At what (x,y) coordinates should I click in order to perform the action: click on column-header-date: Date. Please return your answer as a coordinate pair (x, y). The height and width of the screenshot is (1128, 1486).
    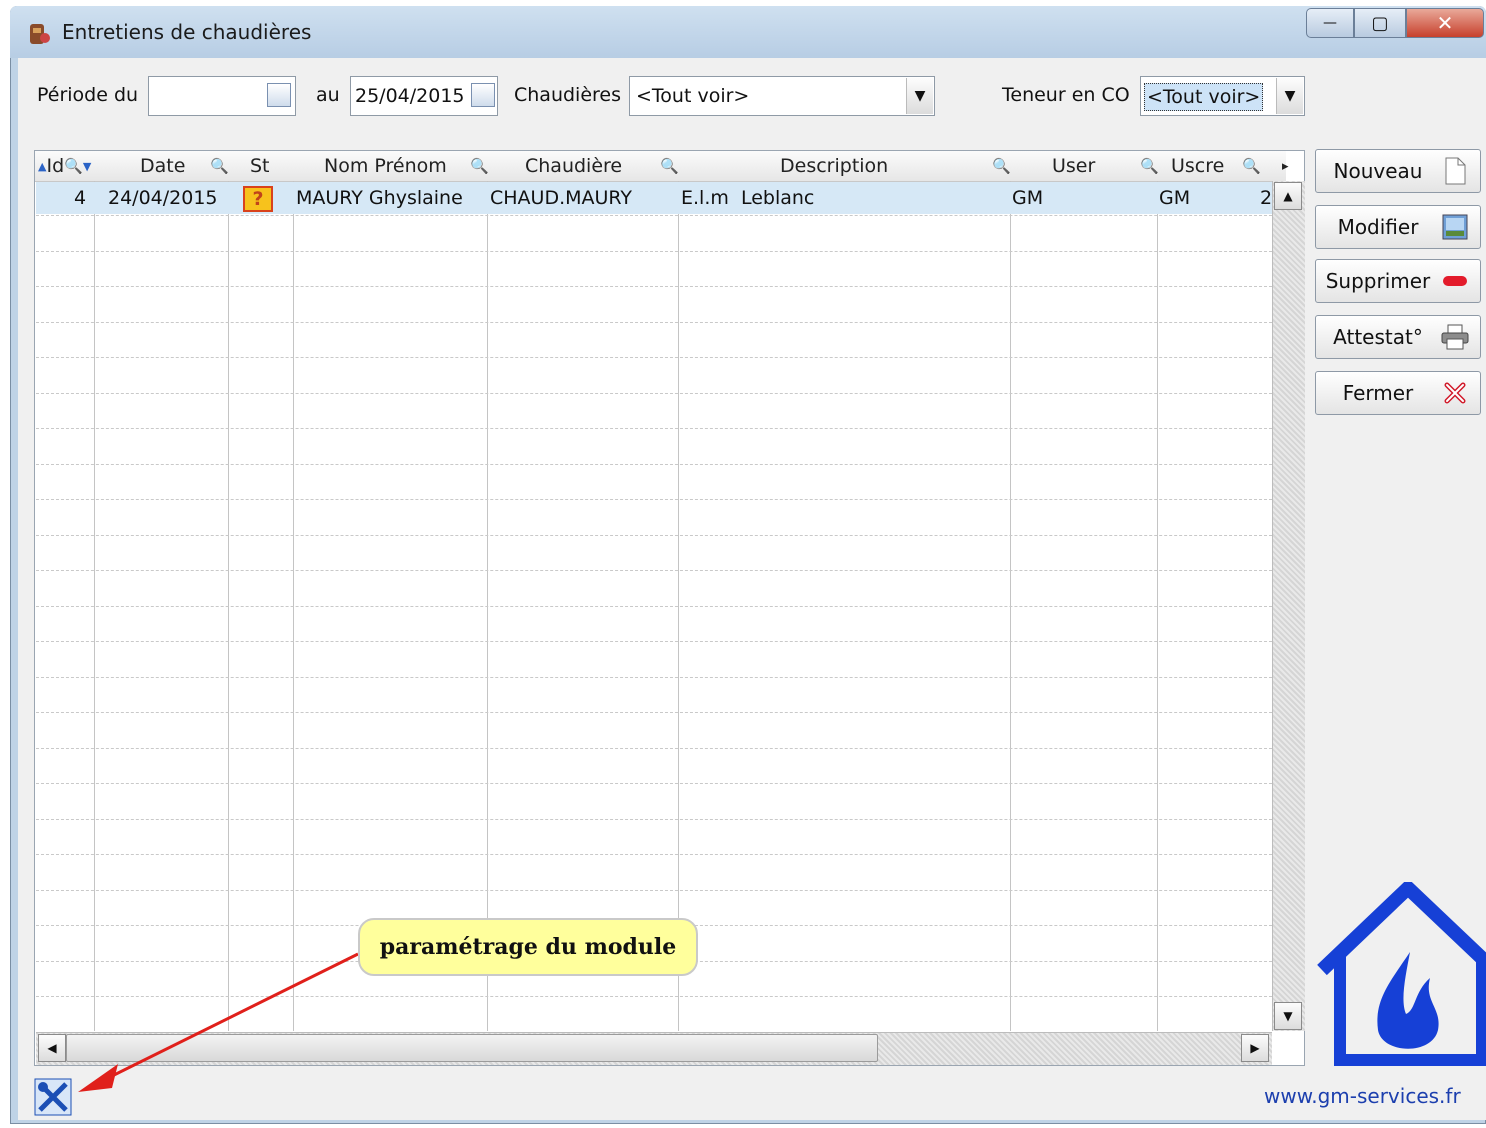
    Looking at the image, I should click on (162, 166).